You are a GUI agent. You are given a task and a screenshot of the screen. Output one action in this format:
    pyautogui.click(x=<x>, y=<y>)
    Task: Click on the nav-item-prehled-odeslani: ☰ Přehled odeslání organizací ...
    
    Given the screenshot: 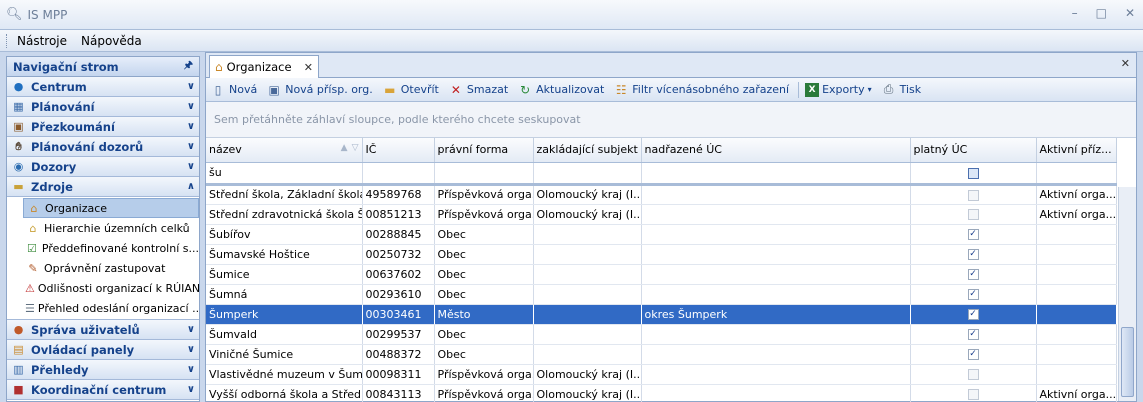 What is the action you would take?
    pyautogui.click(x=111, y=308)
    